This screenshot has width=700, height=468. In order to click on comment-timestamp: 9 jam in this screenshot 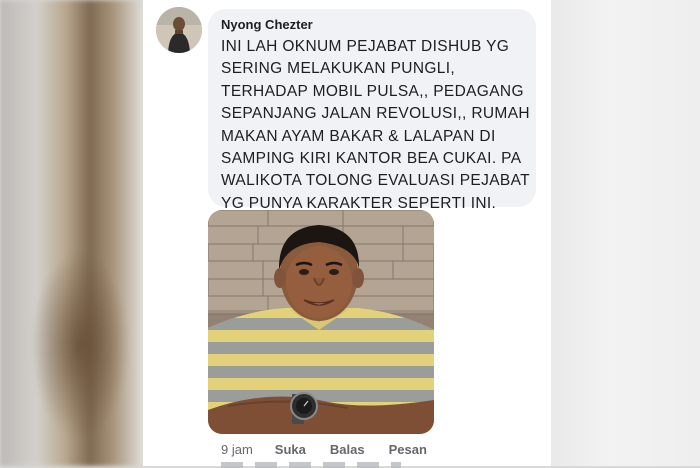, I will do `click(237, 449)`.